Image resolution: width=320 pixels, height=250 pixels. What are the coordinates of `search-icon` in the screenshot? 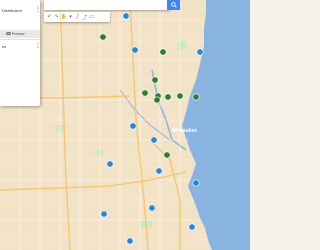 It's located at (173, 5).